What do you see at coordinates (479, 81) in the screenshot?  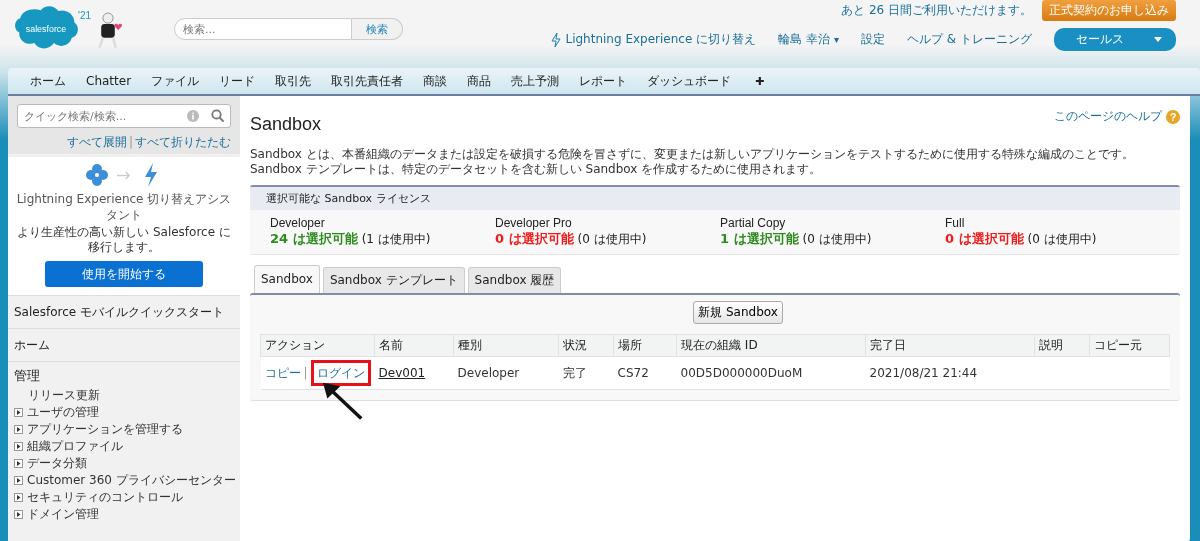 I see `nav-tab: 商品` at bounding box center [479, 81].